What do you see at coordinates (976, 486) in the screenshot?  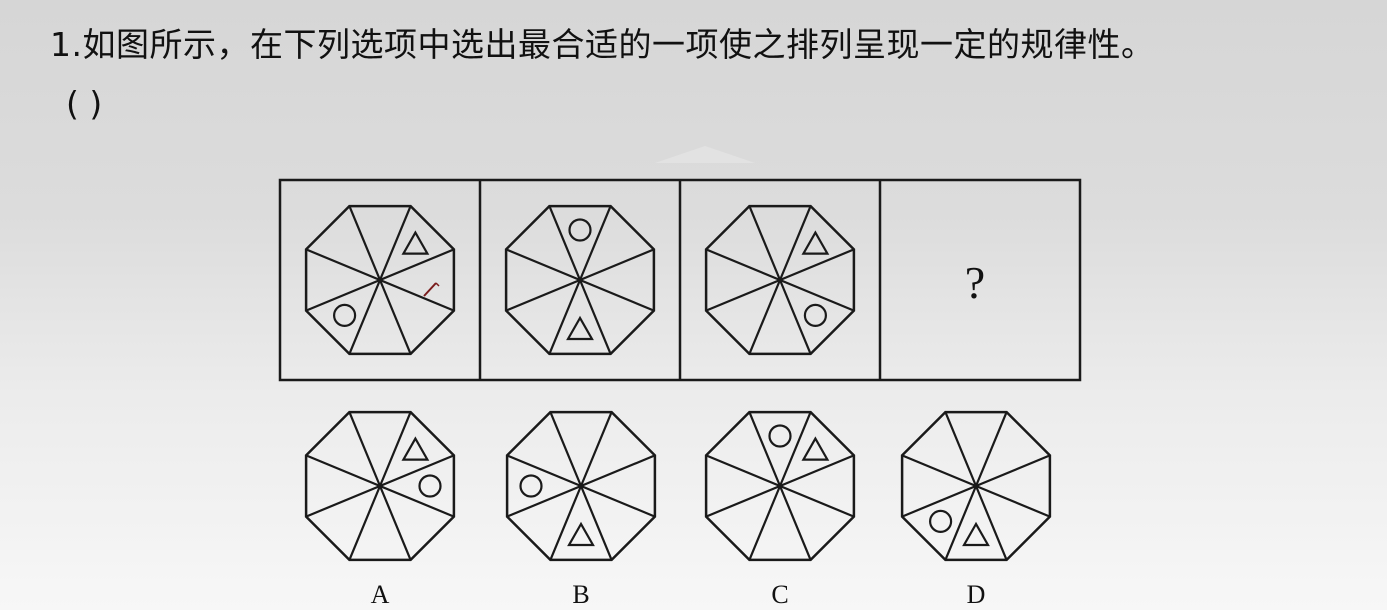 I see `option-d-figure` at bounding box center [976, 486].